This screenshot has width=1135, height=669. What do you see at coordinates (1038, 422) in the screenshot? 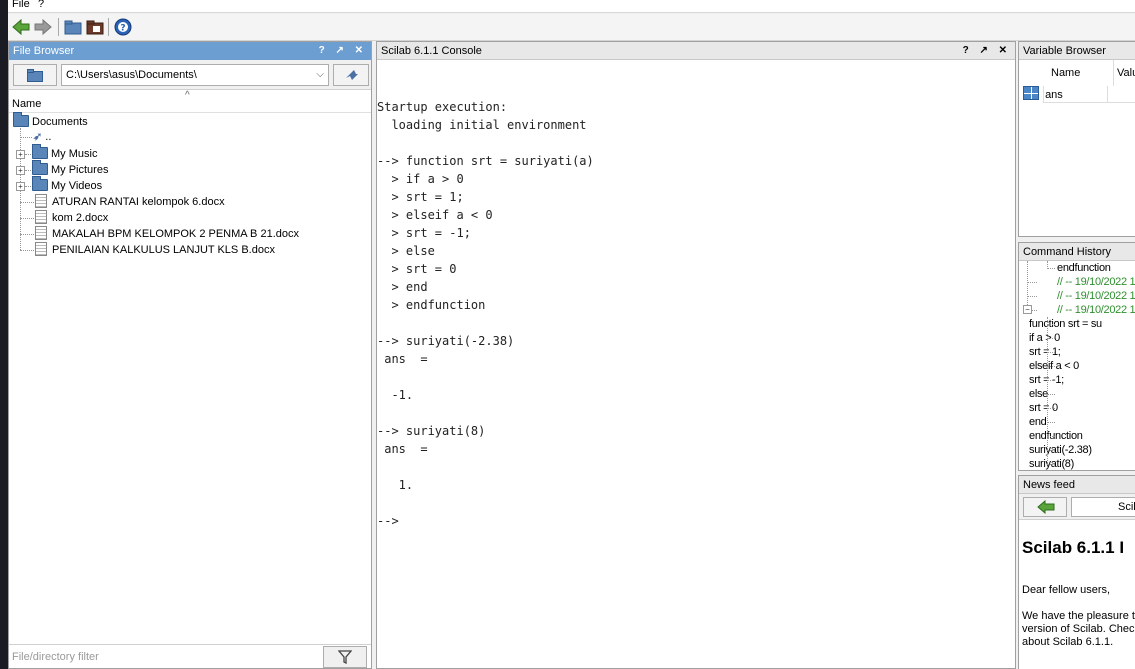
I see `history-entry: end` at bounding box center [1038, 422].